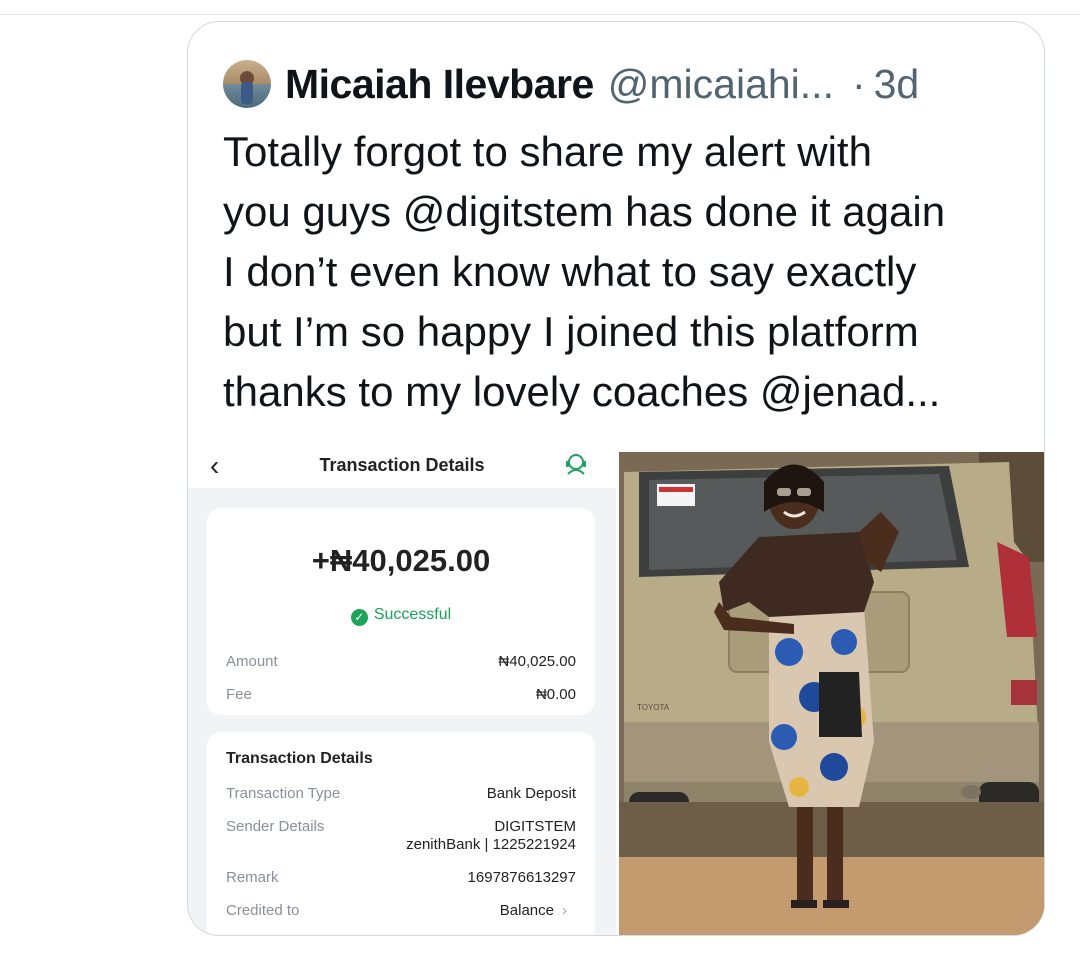 The width and height of the screenshot is (1080, 954). What do you see at coordinates (576, 464) in the screenshot?
I see `support-icon` at bounding box center [576, 464].